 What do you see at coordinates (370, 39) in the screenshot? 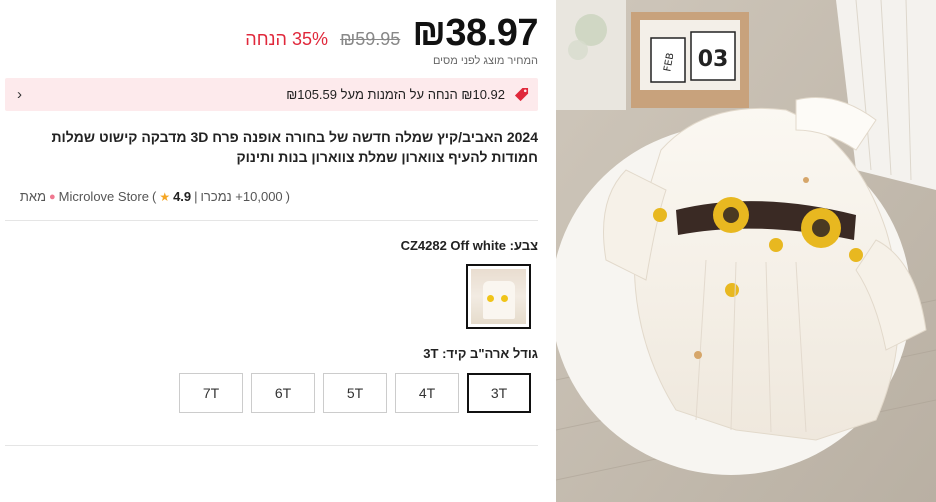
I see `original-price: ₪59.95` at bounding box center [370, 39].